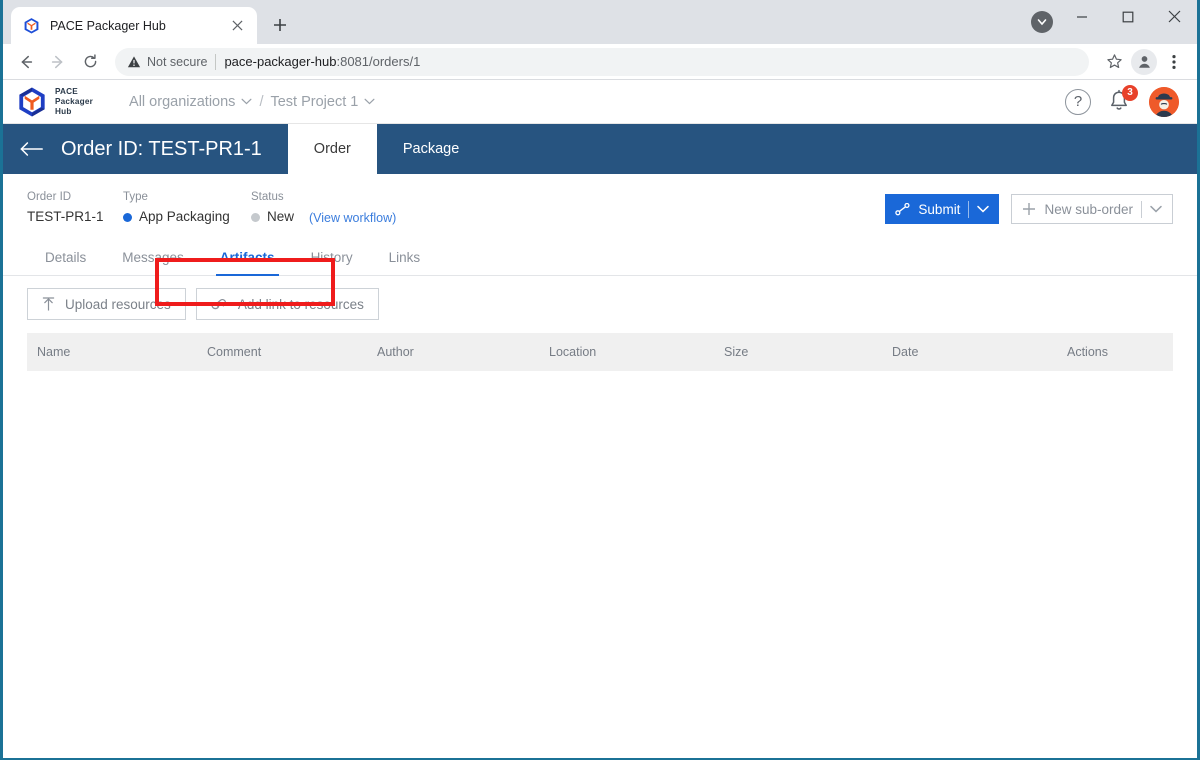 This screenshot has width=1200, height=760. What do you see at coordinates (1087, 352) in the screenshot?
I see `column-header-actions: Actions` at bounding box center [1087, 352].